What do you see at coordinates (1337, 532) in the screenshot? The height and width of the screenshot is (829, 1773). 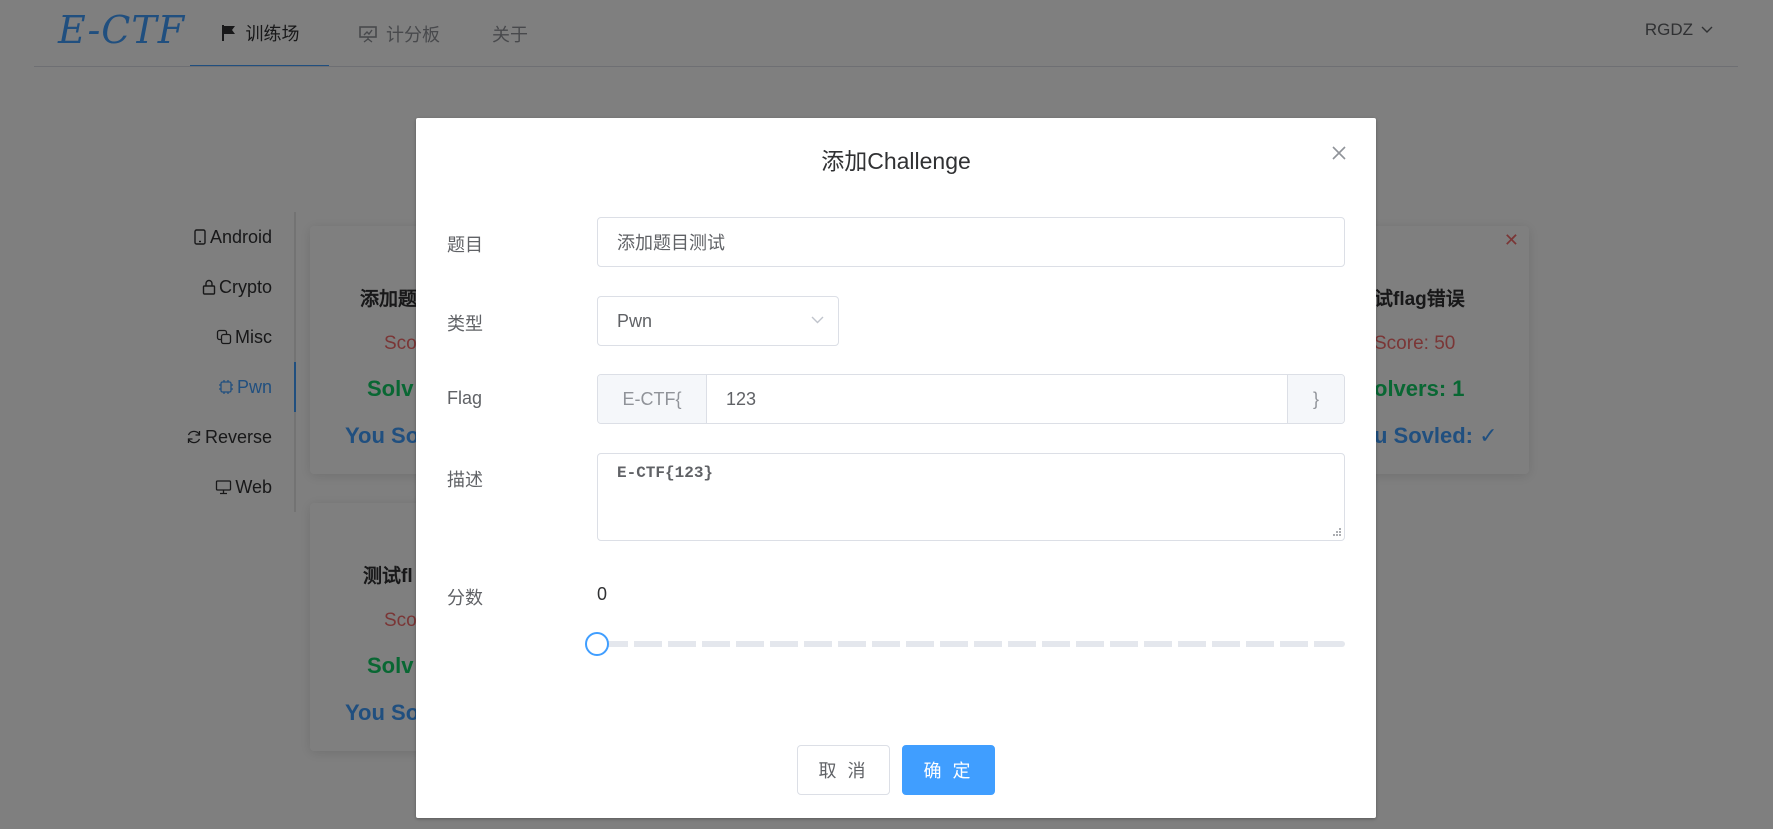 I see `resize-handle-icon` at bounding box center [1337, 532].